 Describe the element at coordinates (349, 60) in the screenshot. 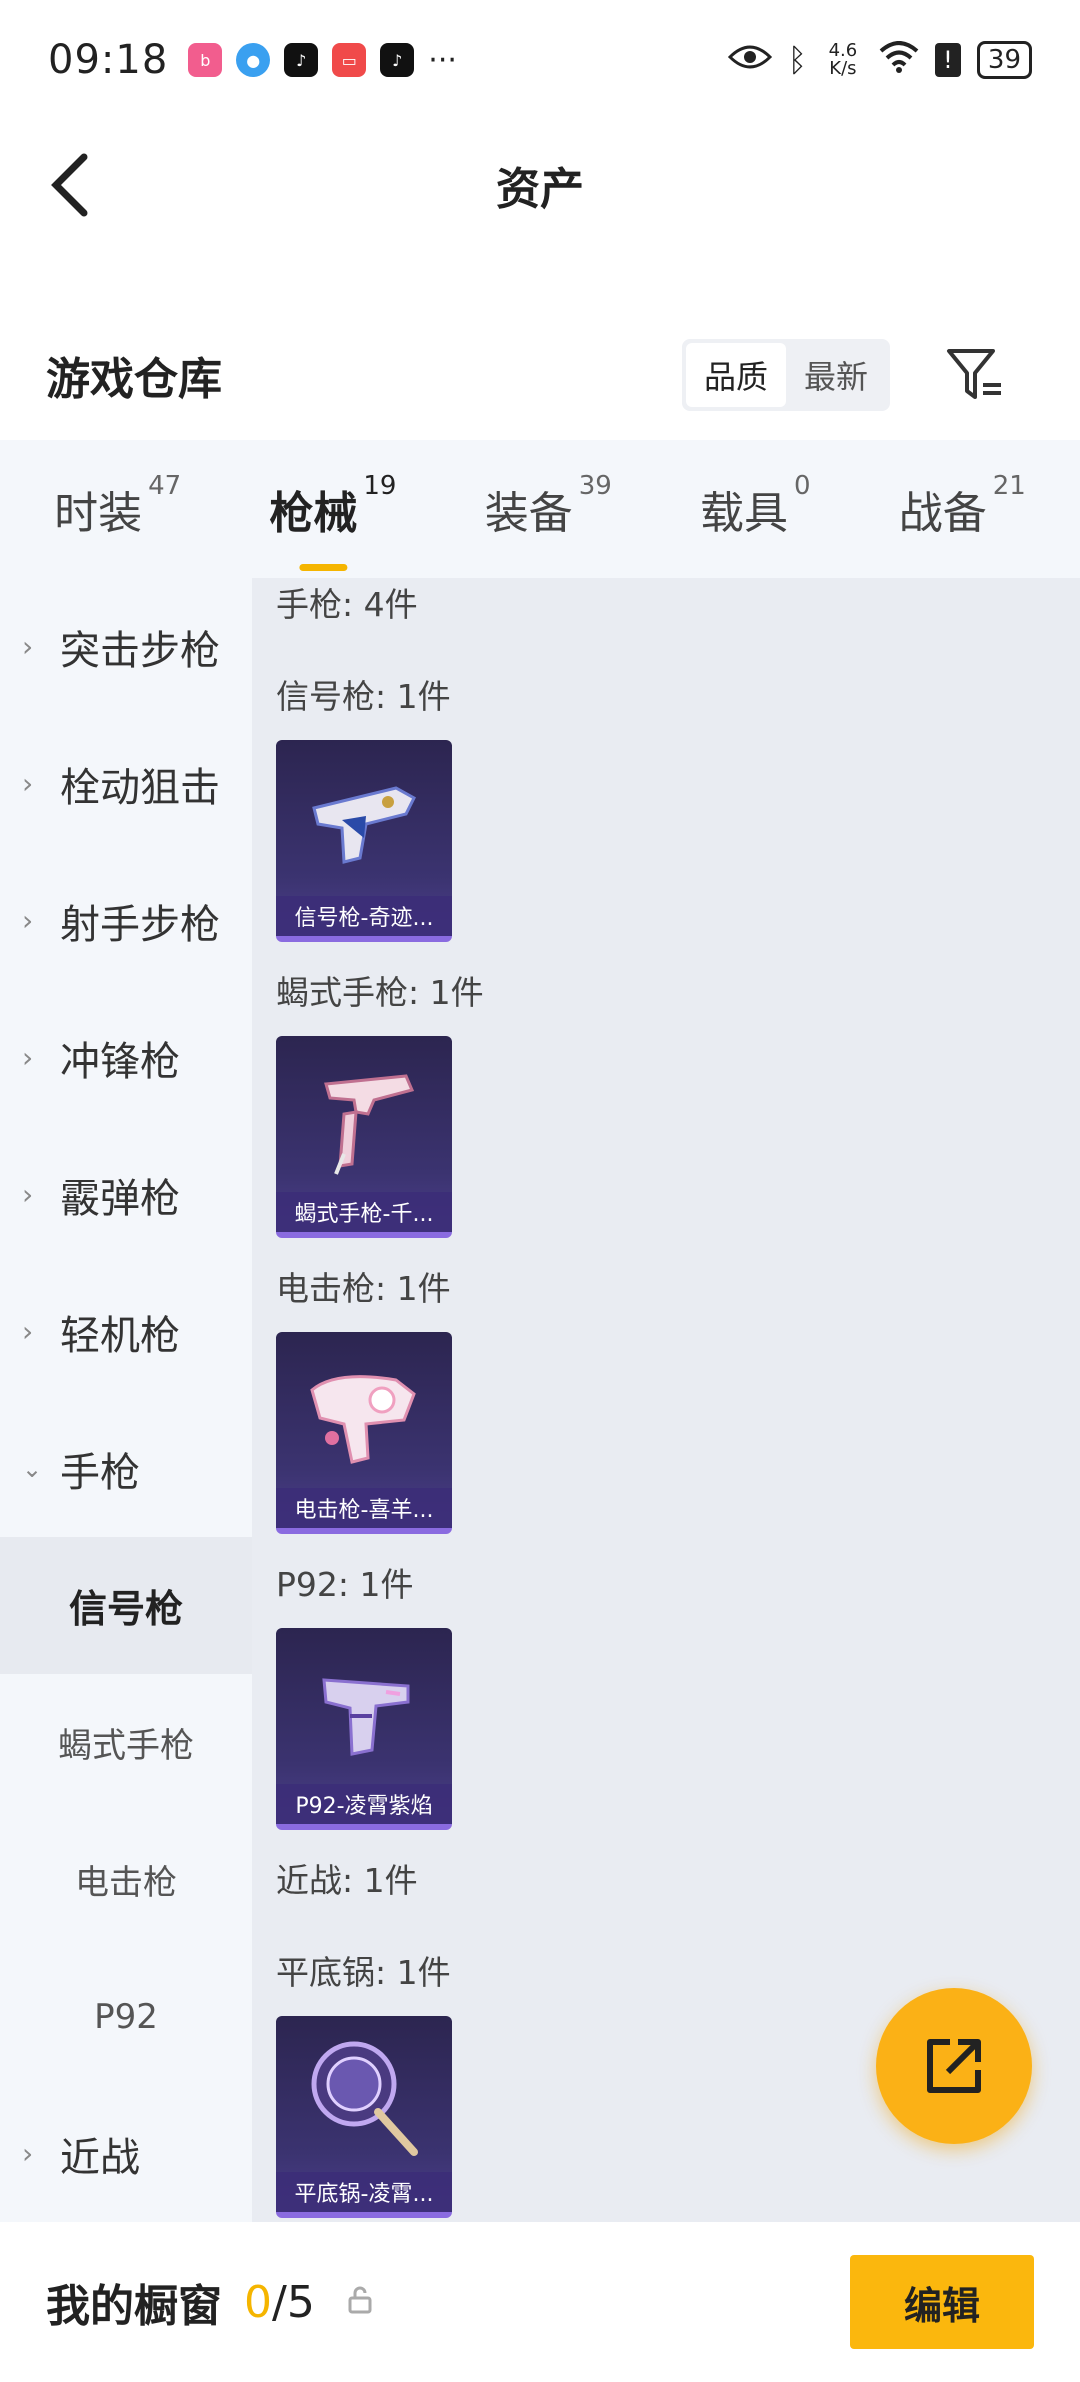

I see `shopping-icon: ▭` at that location.